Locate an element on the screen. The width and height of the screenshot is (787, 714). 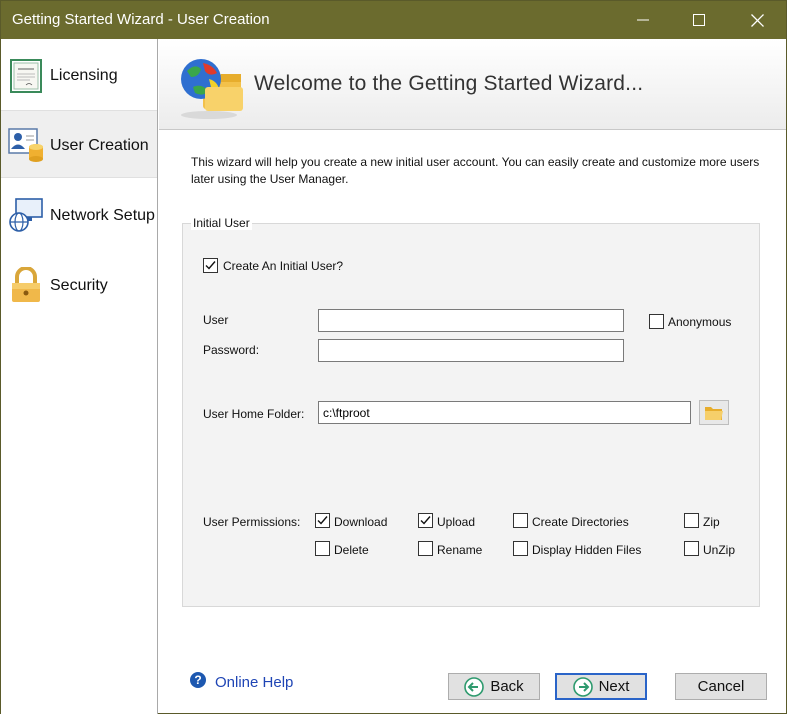
zip-checkbox is located at coordinates (691, 520).